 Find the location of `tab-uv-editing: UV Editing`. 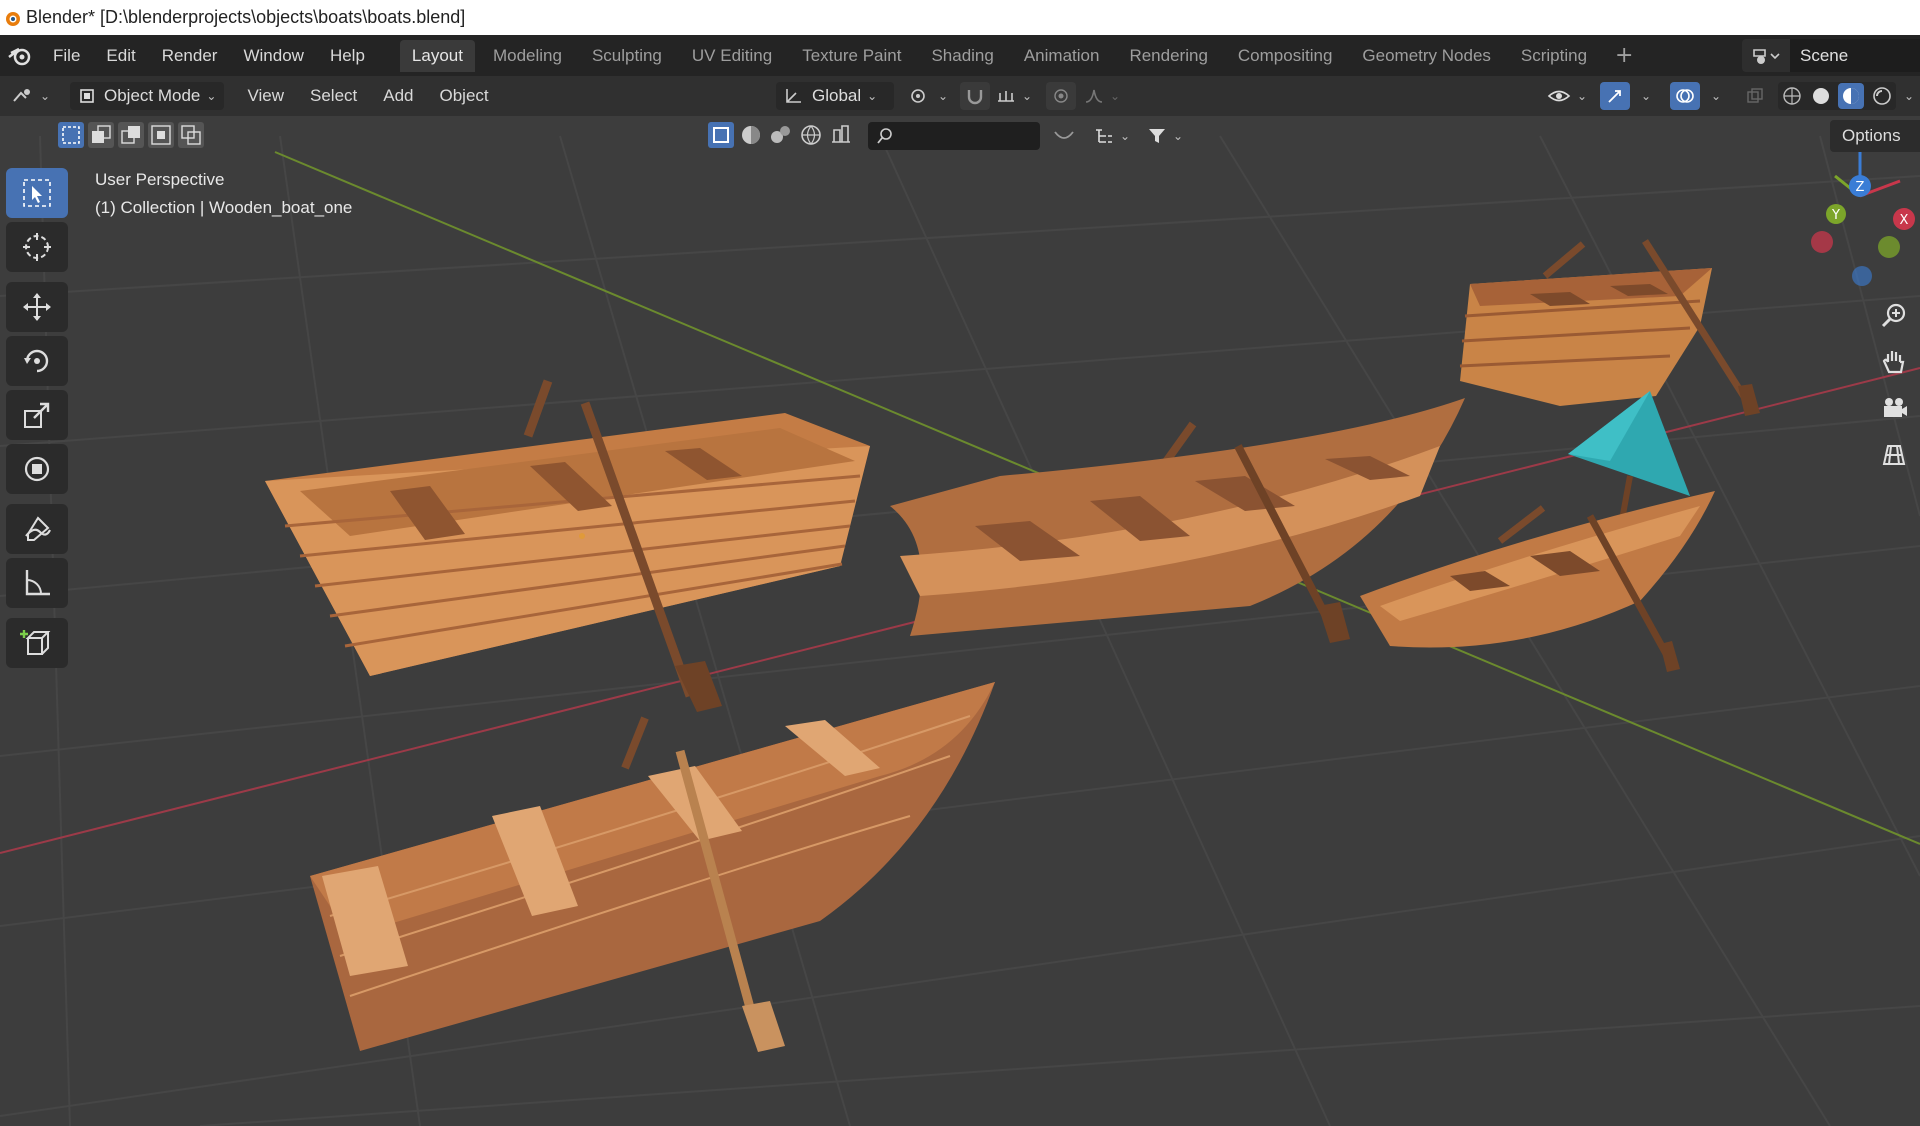

tab-uv-editing: UV Editing is located at coordinates (732, 56).